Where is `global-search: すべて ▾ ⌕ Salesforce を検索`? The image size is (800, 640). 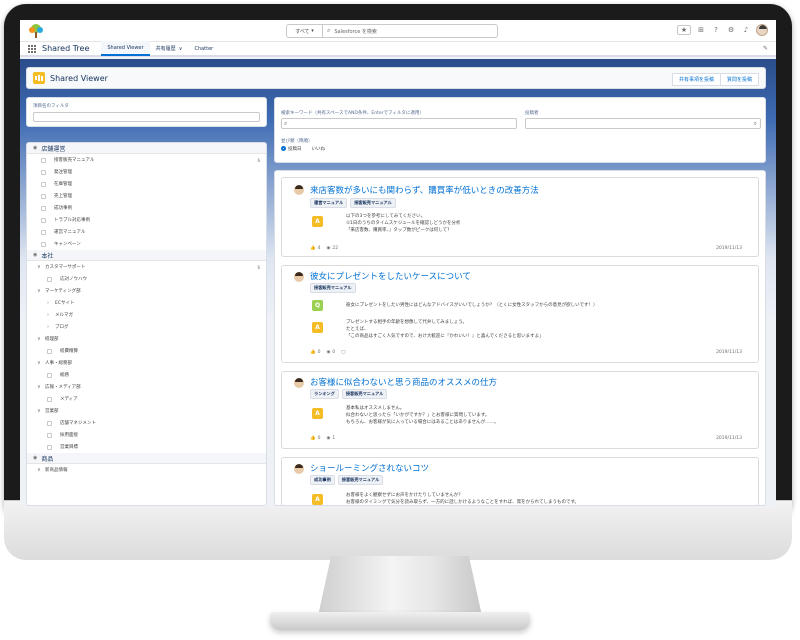
global-search: すべて ▾ ⌕ Salesforce を検索 is located at coordinates (392, 31).